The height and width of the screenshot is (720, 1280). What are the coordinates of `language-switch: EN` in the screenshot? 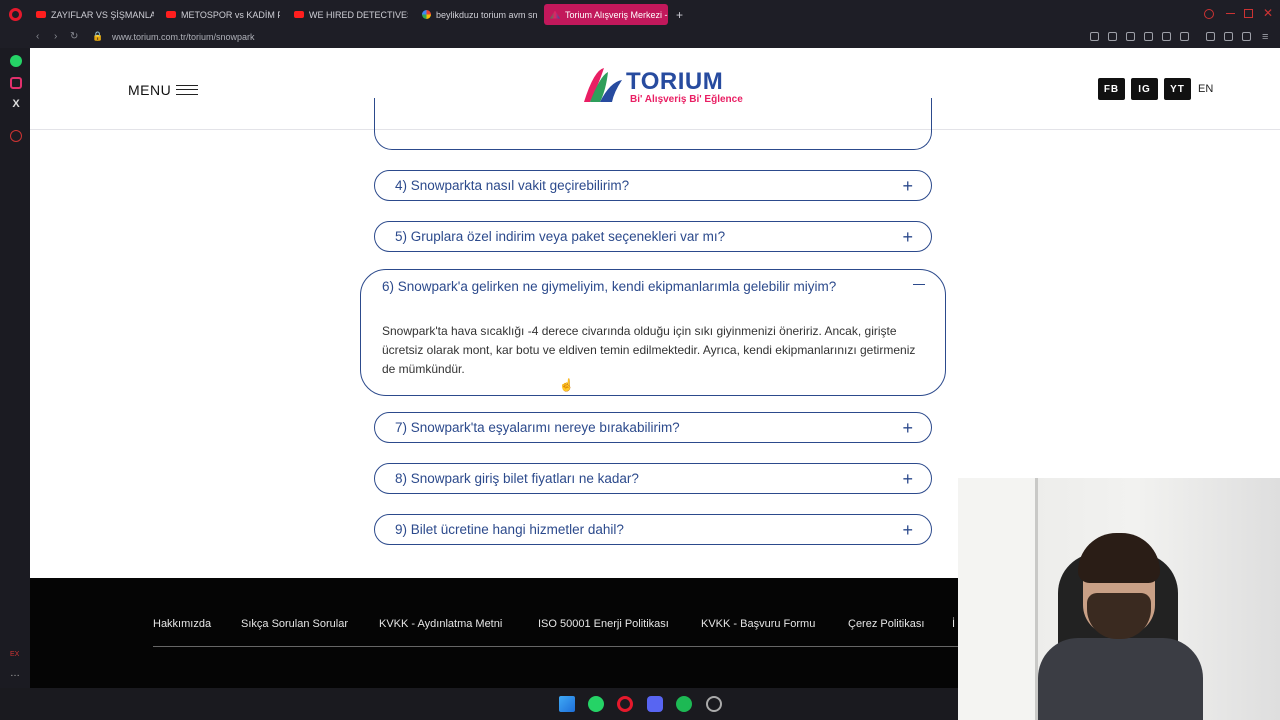 It's located at (1205, 89).